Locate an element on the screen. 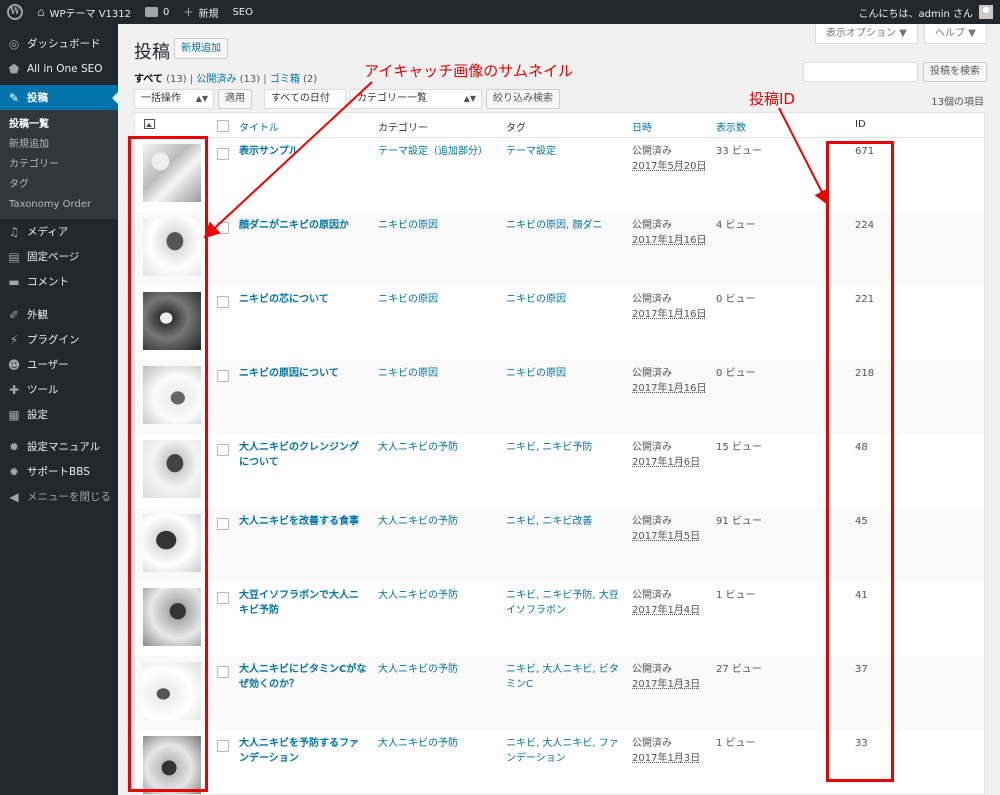 Image resolution: width=1000 pixels, height=795 pixels. user-icon: ☻ is located at coordinates (14, 364).